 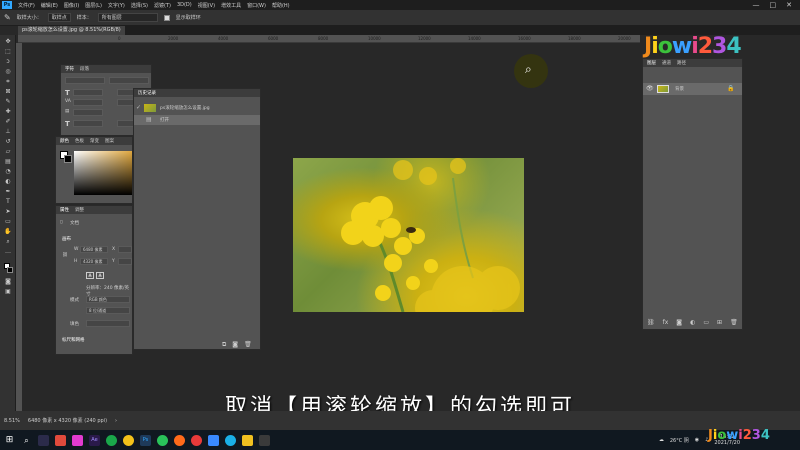 I want to click on mask-icon: ◙, so click(x=679, y=322).